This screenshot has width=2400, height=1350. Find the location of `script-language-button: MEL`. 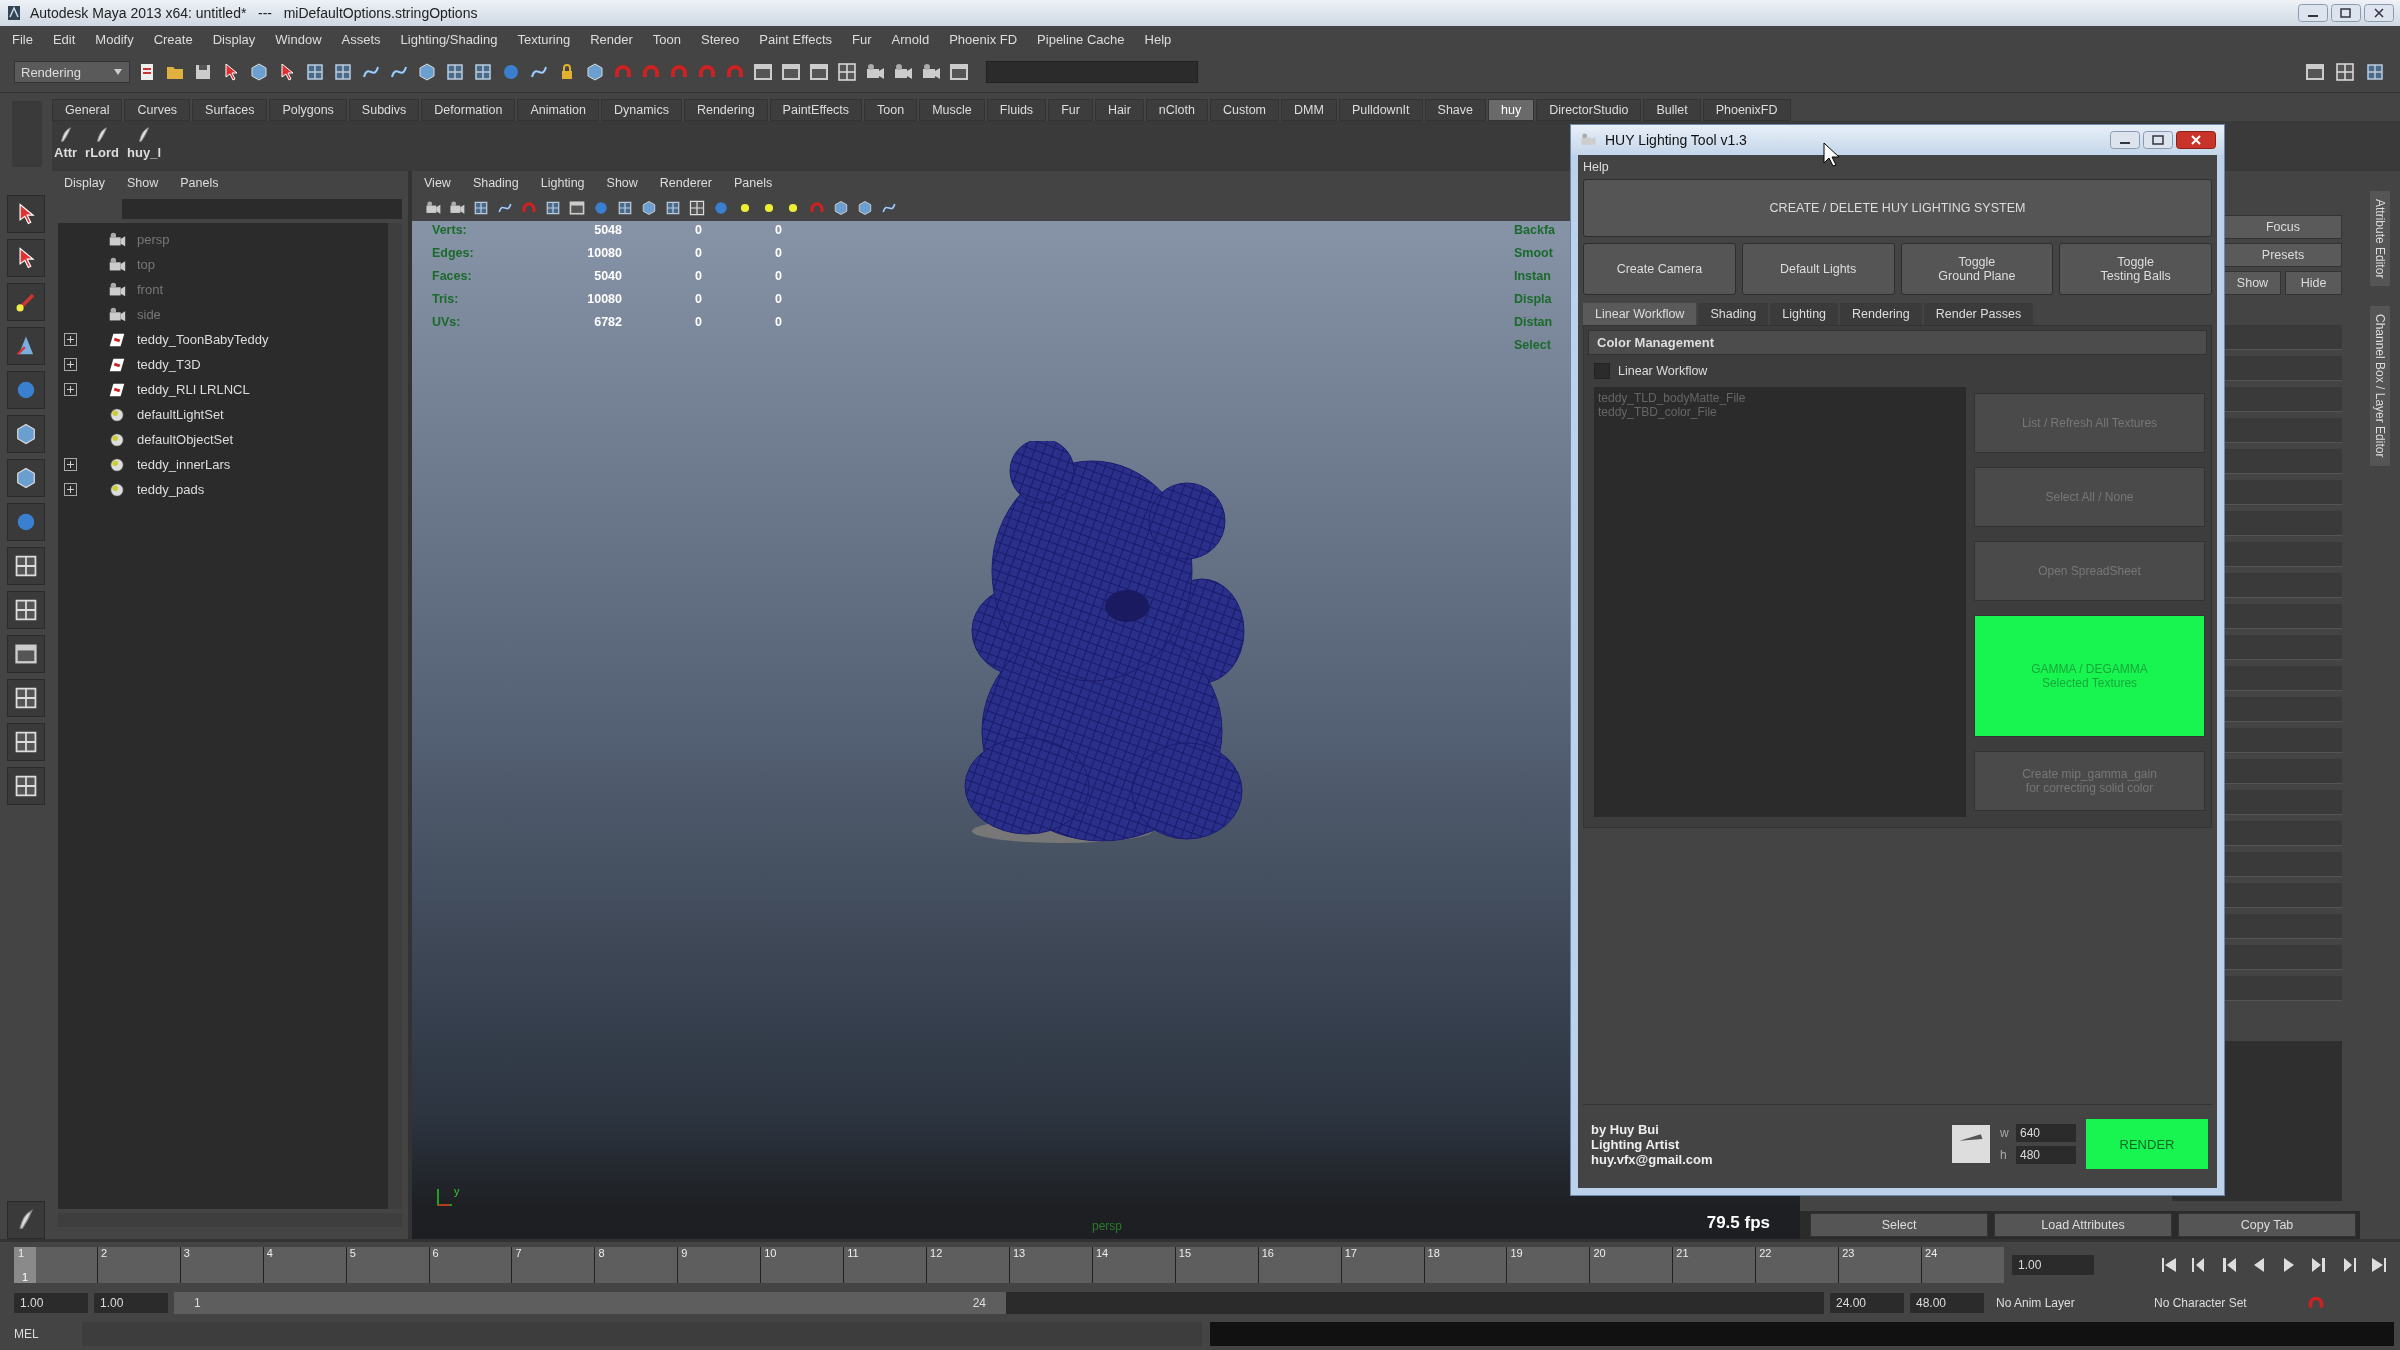

script-language-button: MEL is located at coordinates (44, 1334).